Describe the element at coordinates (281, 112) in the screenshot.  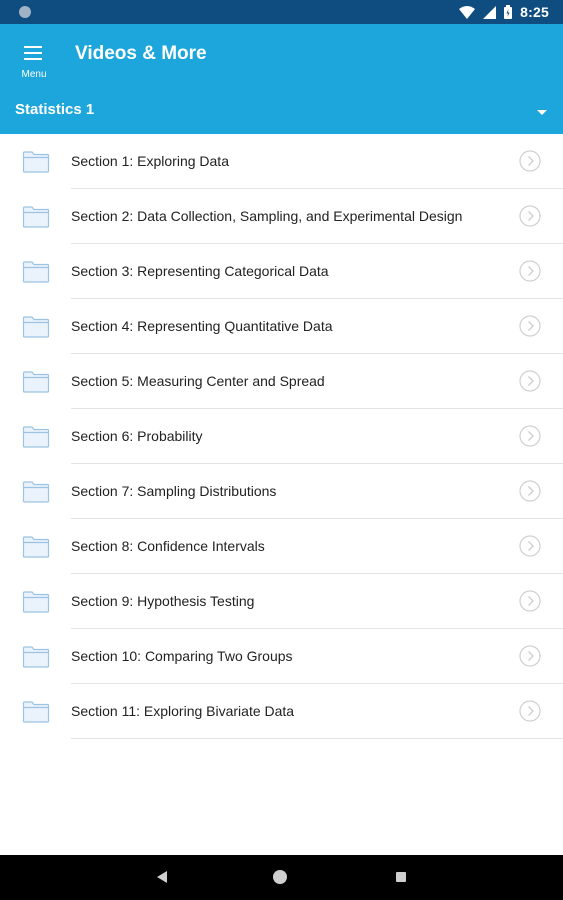
I see `course-selector-dropdown: Statistics 1` at that location.